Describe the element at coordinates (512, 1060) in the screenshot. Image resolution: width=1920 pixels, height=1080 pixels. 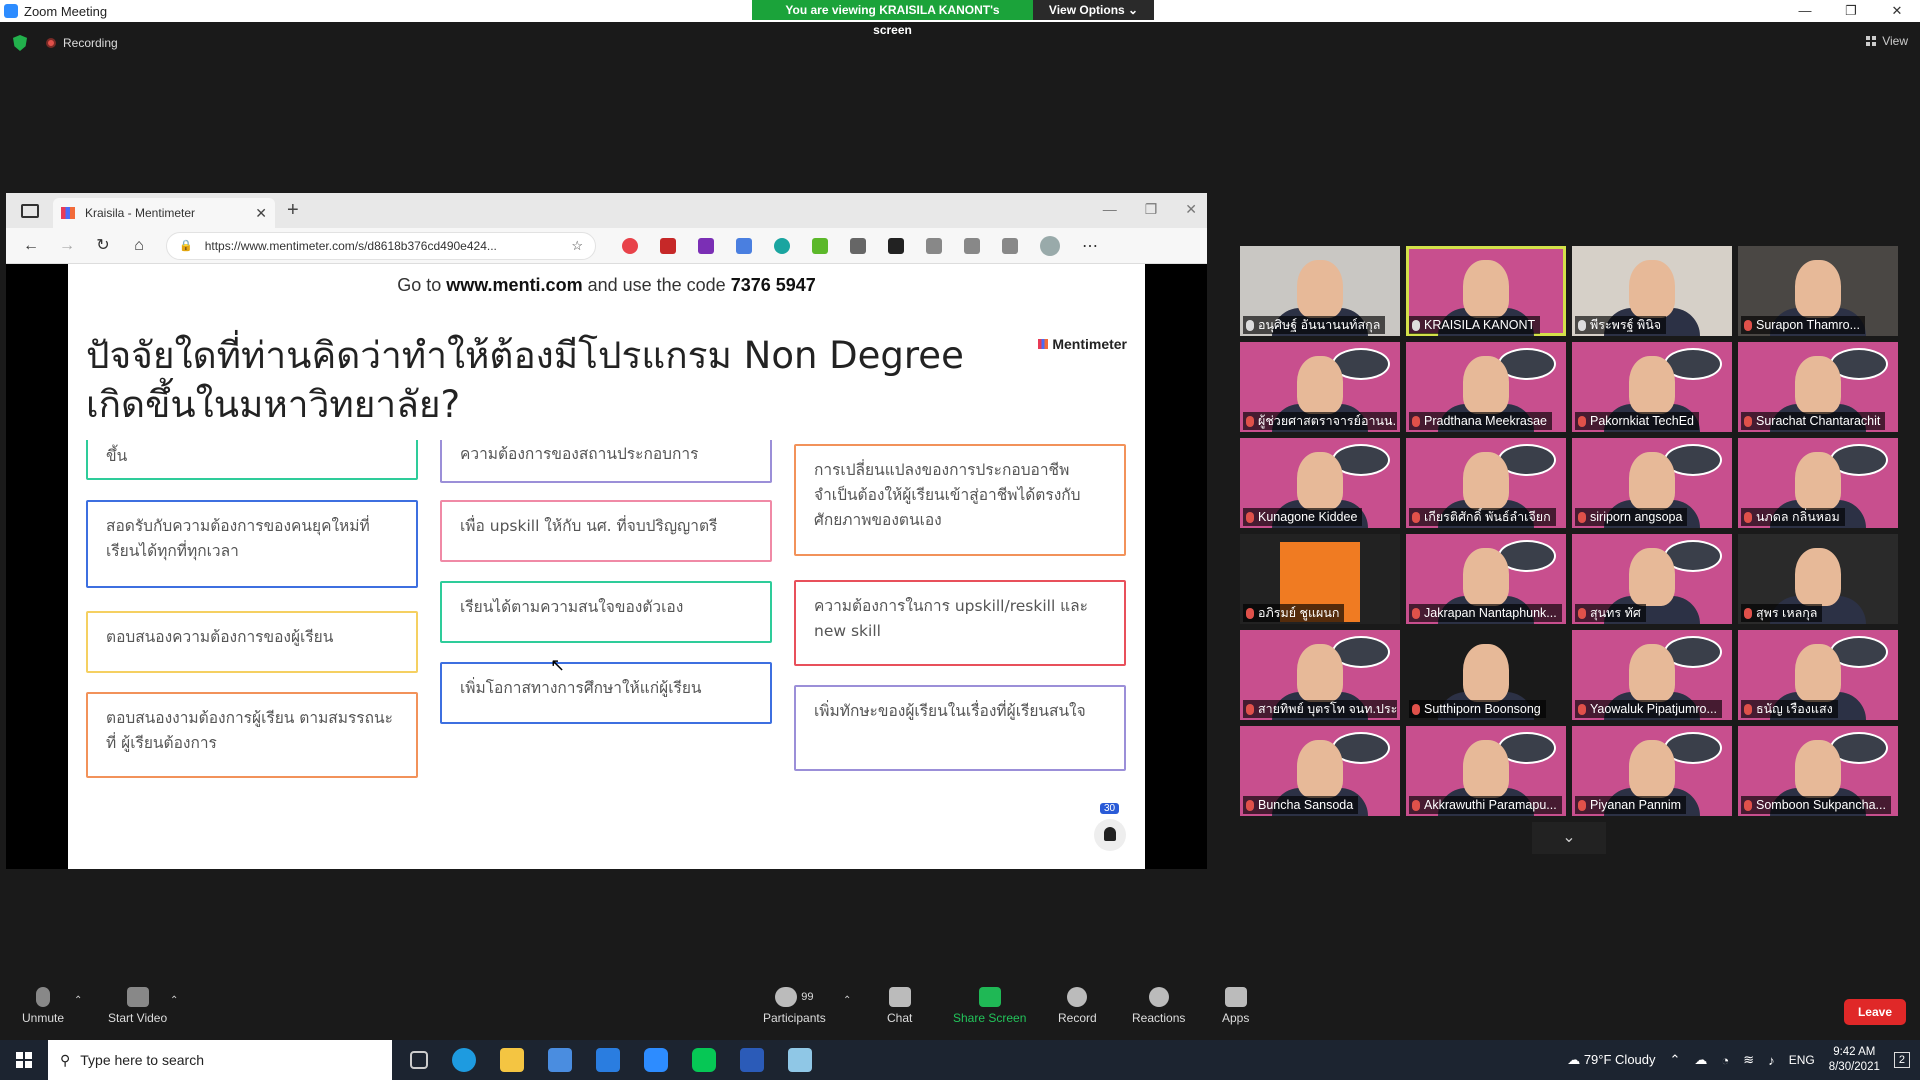
I see `file-explorer-icon` at that location.